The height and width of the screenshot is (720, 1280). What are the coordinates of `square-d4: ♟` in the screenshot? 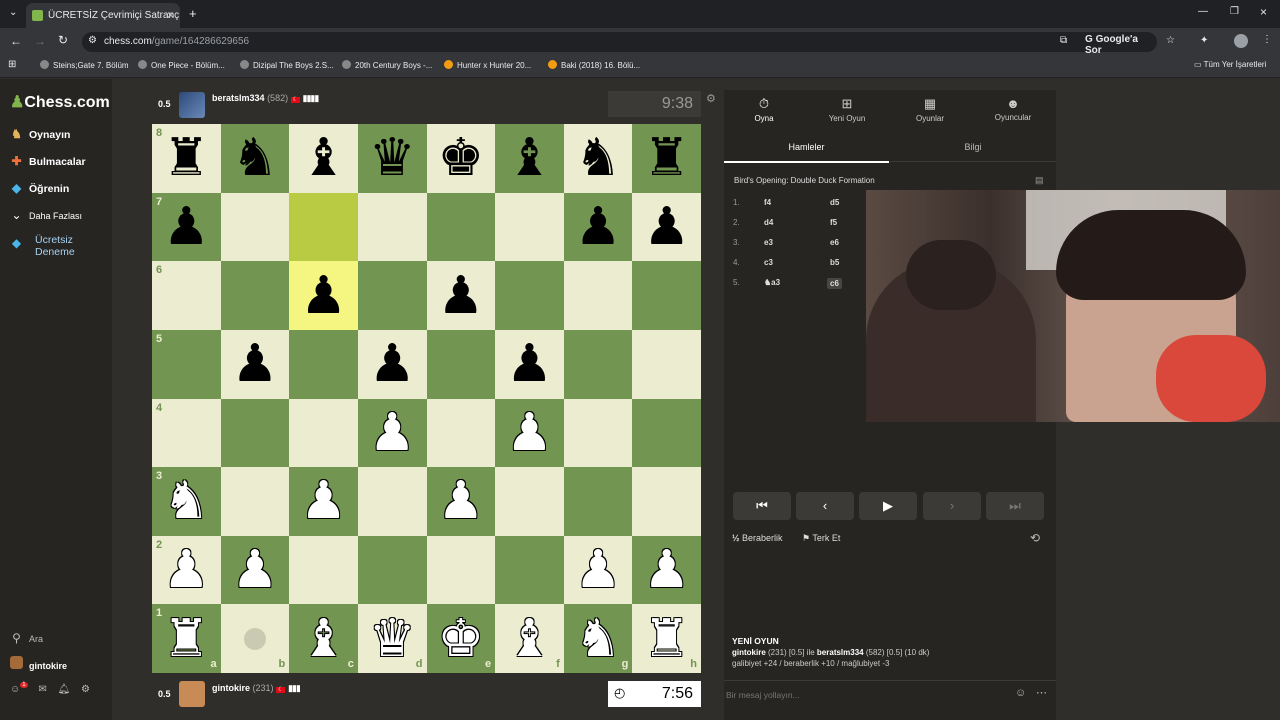 It's located at (392, 433).